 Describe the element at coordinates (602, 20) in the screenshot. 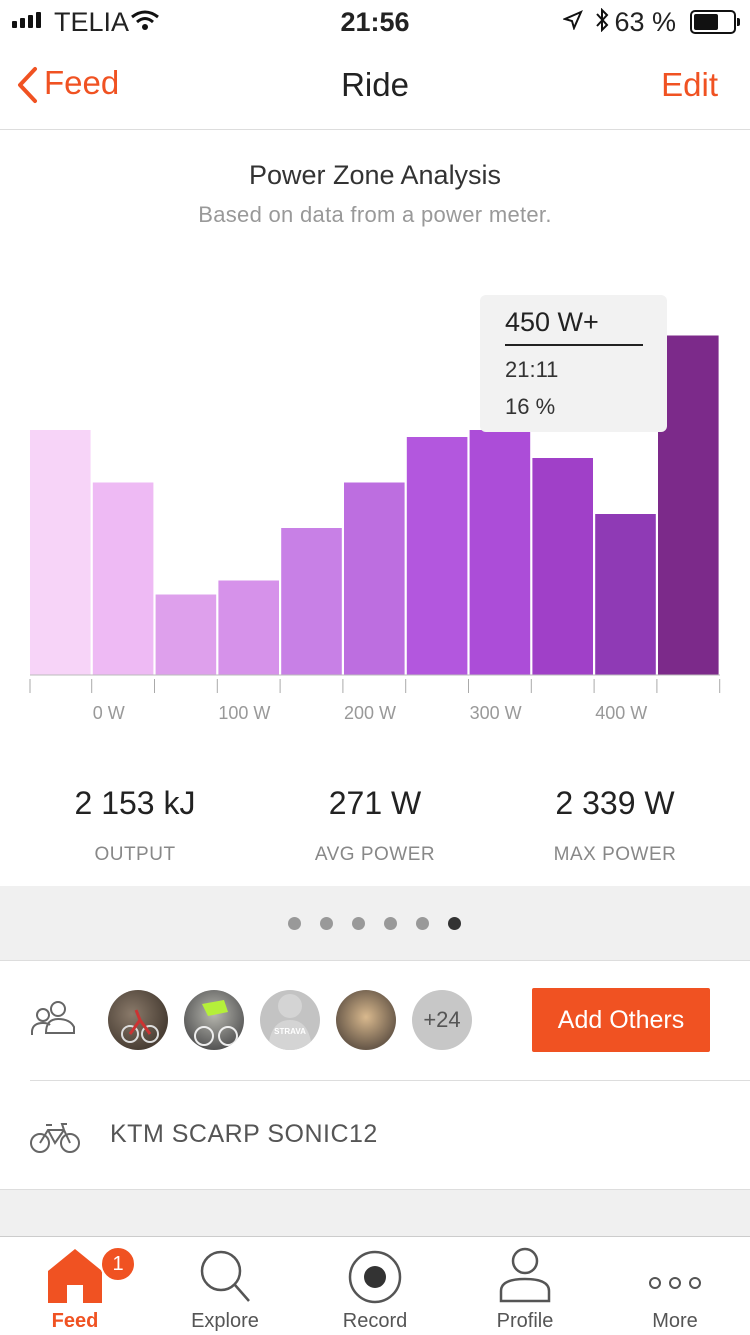

I see `bluetooth-icon` at that location.